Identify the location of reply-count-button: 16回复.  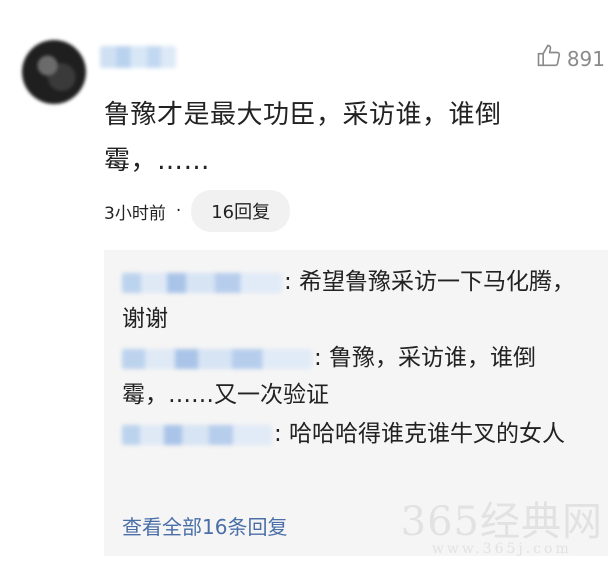
(241, 211).